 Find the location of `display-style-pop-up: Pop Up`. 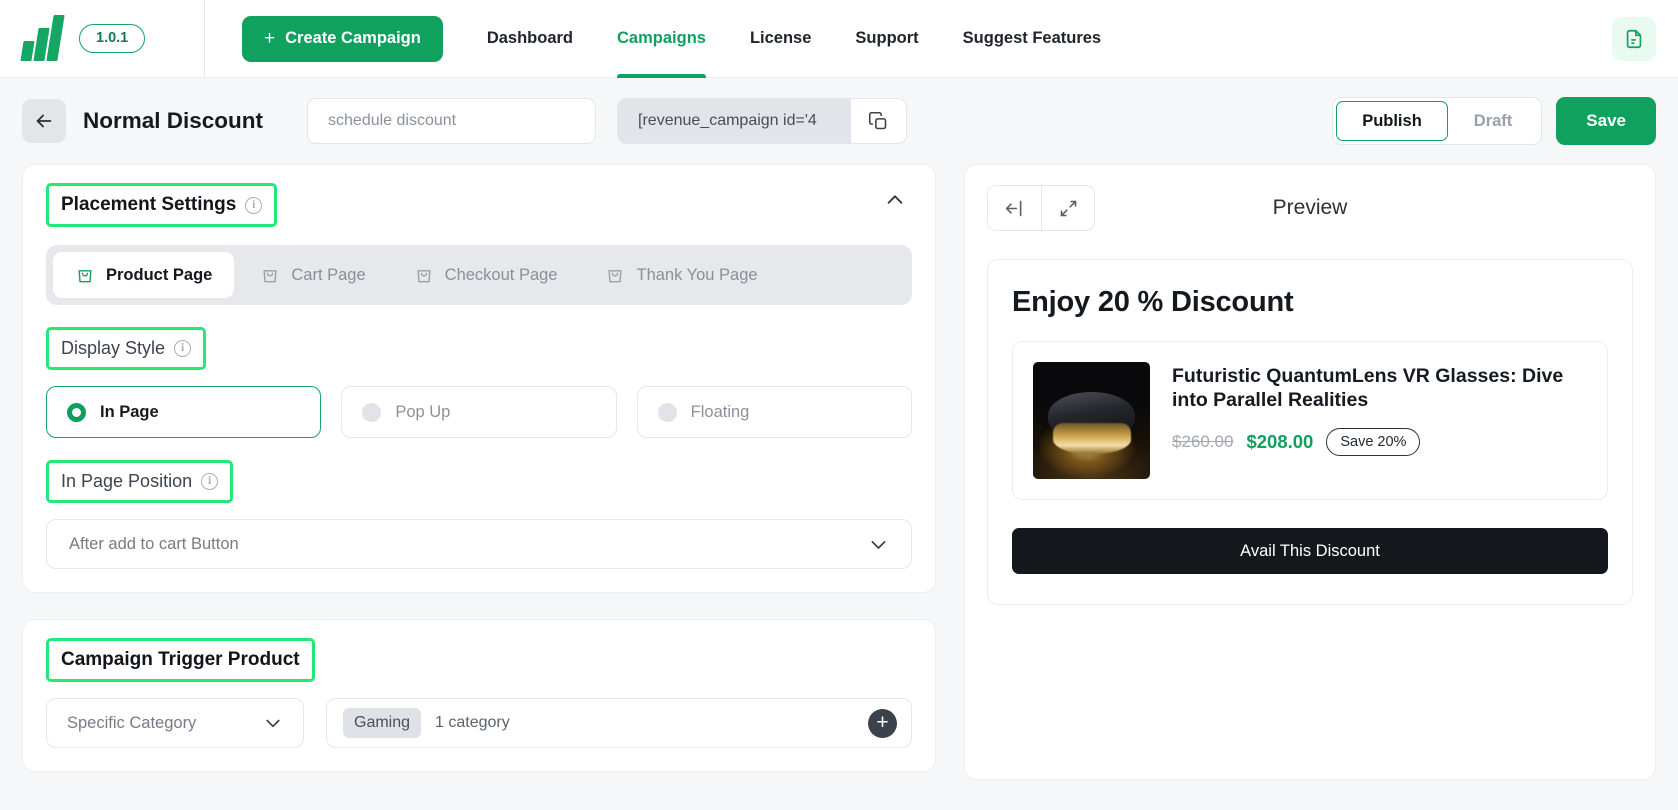

display-style-pop-up: Pop Up is located at coordinates (479, 412).